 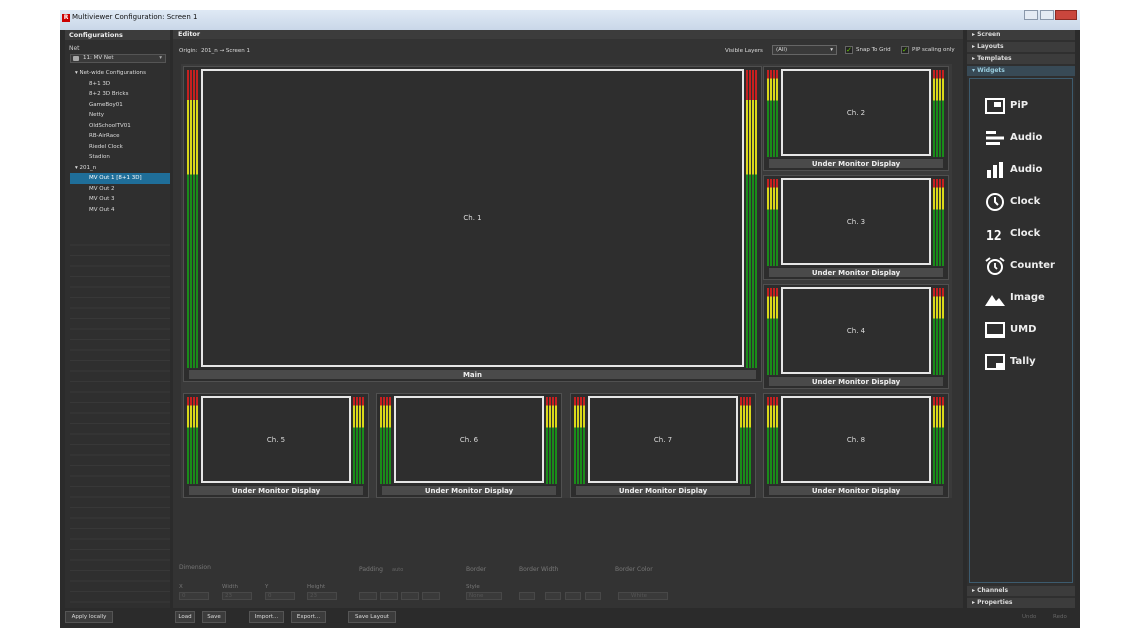 What do you see at coordinates (856, 227) in the screenshot?
I see `monitor-3: Ch. 3 Under Monitor Display` at bounding box center [856, 227].